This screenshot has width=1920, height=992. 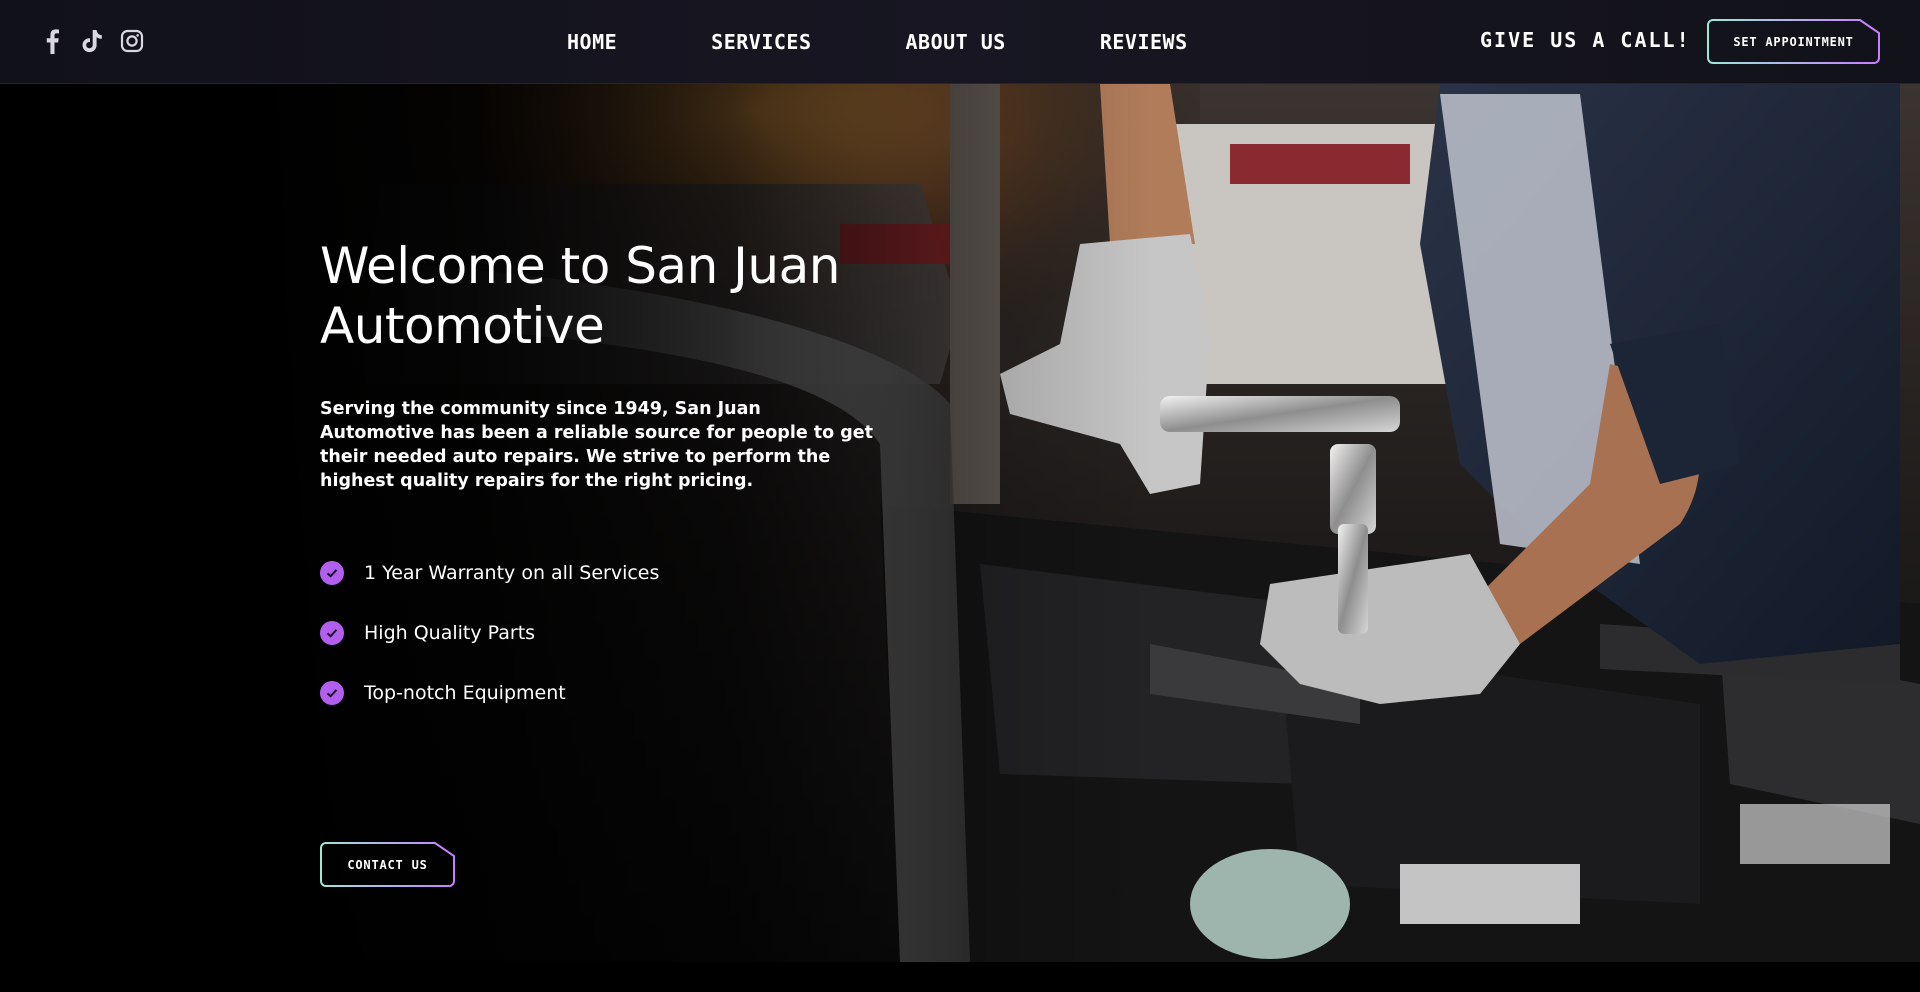 I want to click on feature-item: Top-notch Equipment, so click(x=489, y=693).